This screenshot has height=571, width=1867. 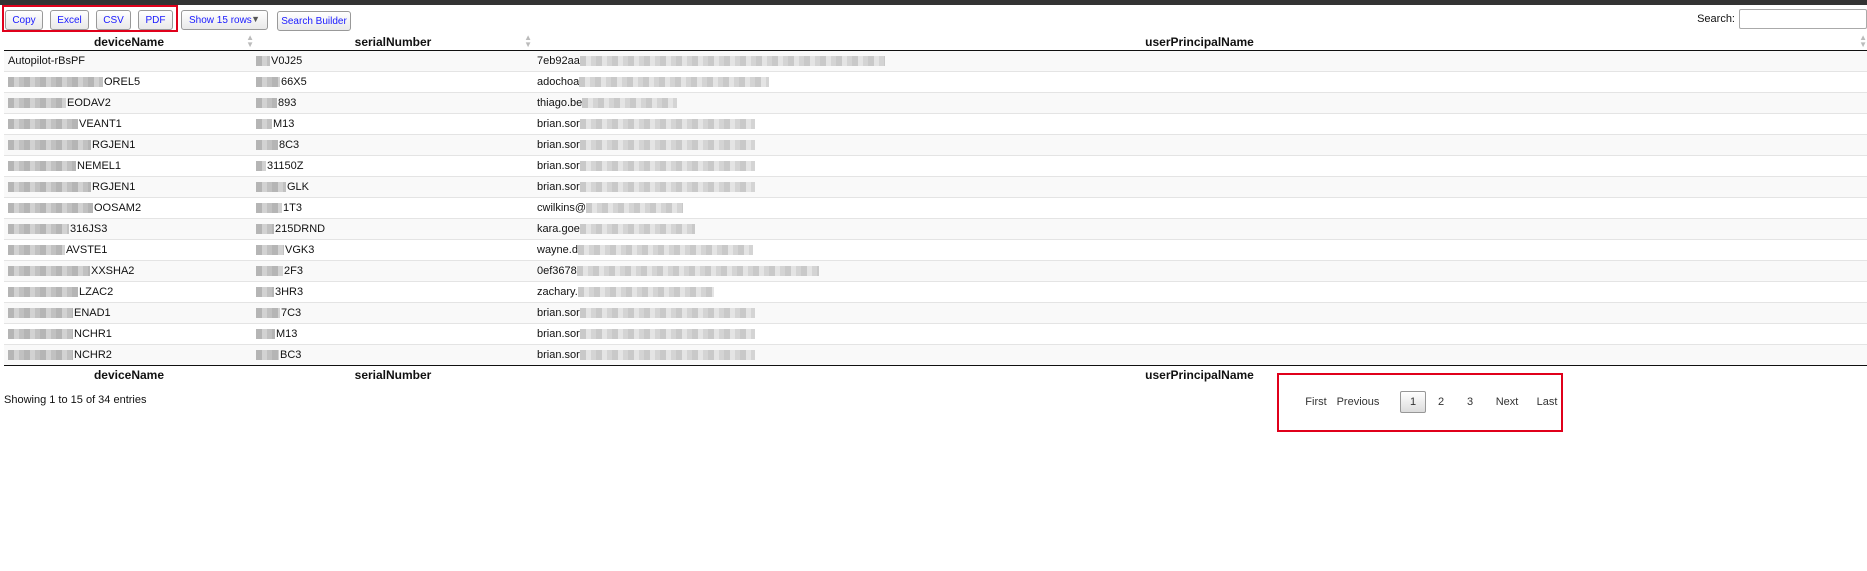 What do you see at coordinates (114, 145) in the screenshot?
I see `cell-text: RGJEN1` at bounding box center [114, 145].